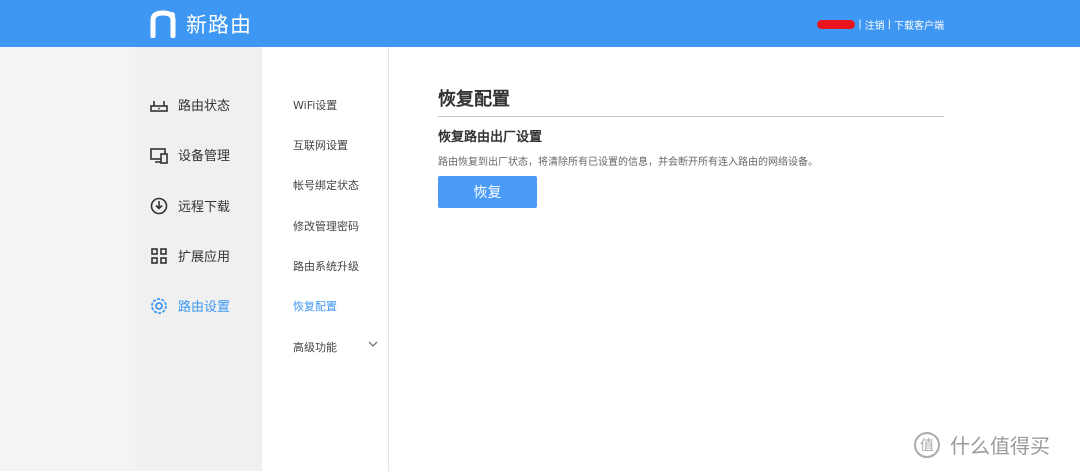  What do you see at coordinates (326, 226) in the screenshot?
I see `subnav-item-admin-password: 修改管理密码` at bounding box center [326, 226].